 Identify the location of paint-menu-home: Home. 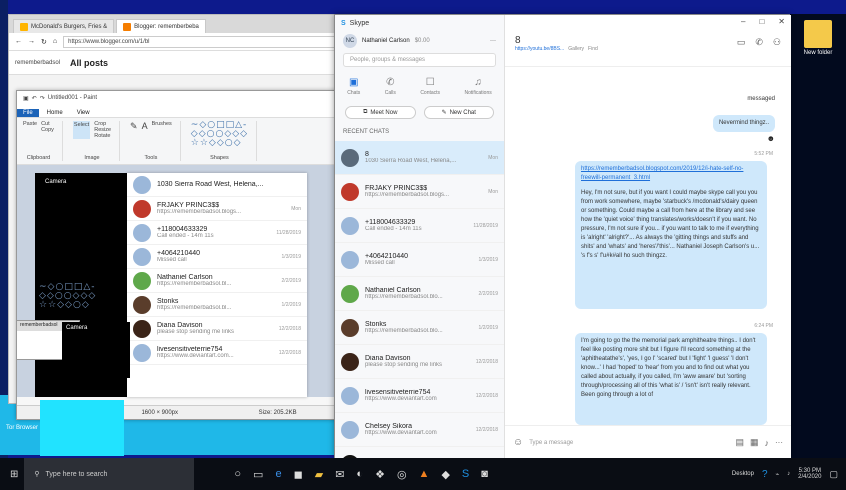
(55, 113).